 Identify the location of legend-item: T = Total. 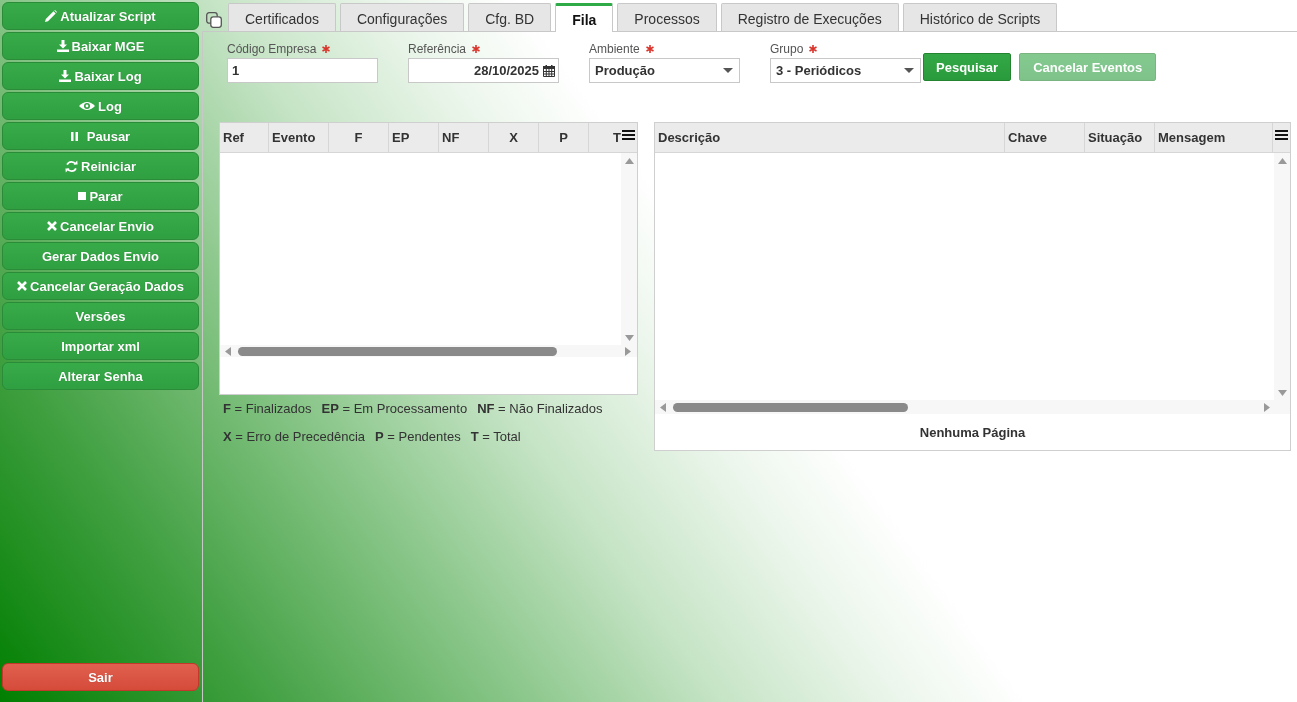
(495, 437).